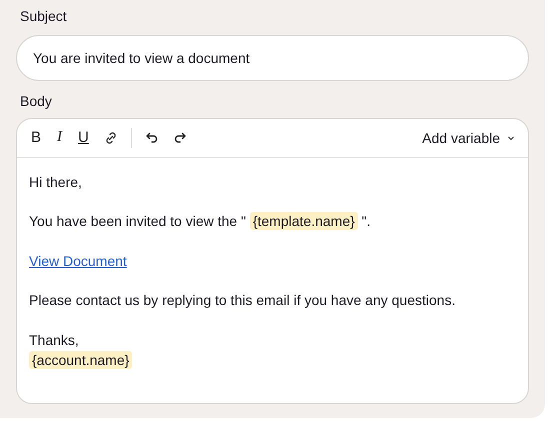  Describe the element at coordinates (83, 137) in the screenshot. I see `underline-button: U` at that location.